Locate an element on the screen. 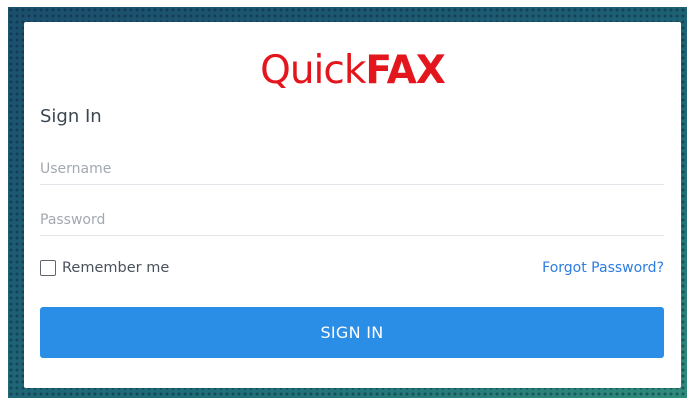 The image size is (687, 398). password-input is located at coordinates (352, 220).